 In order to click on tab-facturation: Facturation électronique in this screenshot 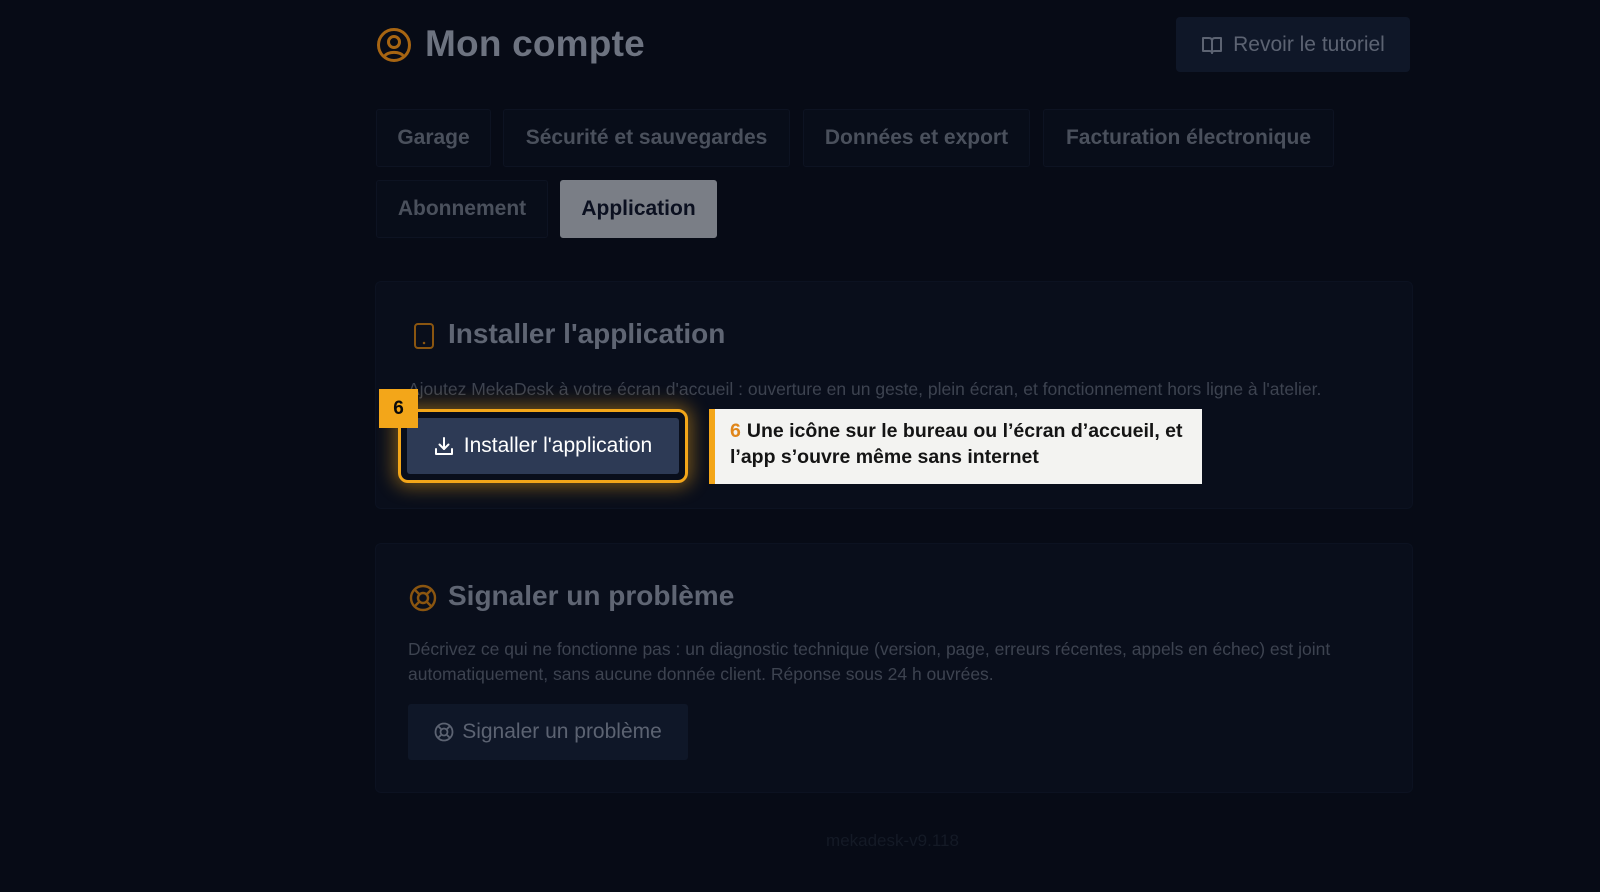, I will do `click(1188, 138)`.